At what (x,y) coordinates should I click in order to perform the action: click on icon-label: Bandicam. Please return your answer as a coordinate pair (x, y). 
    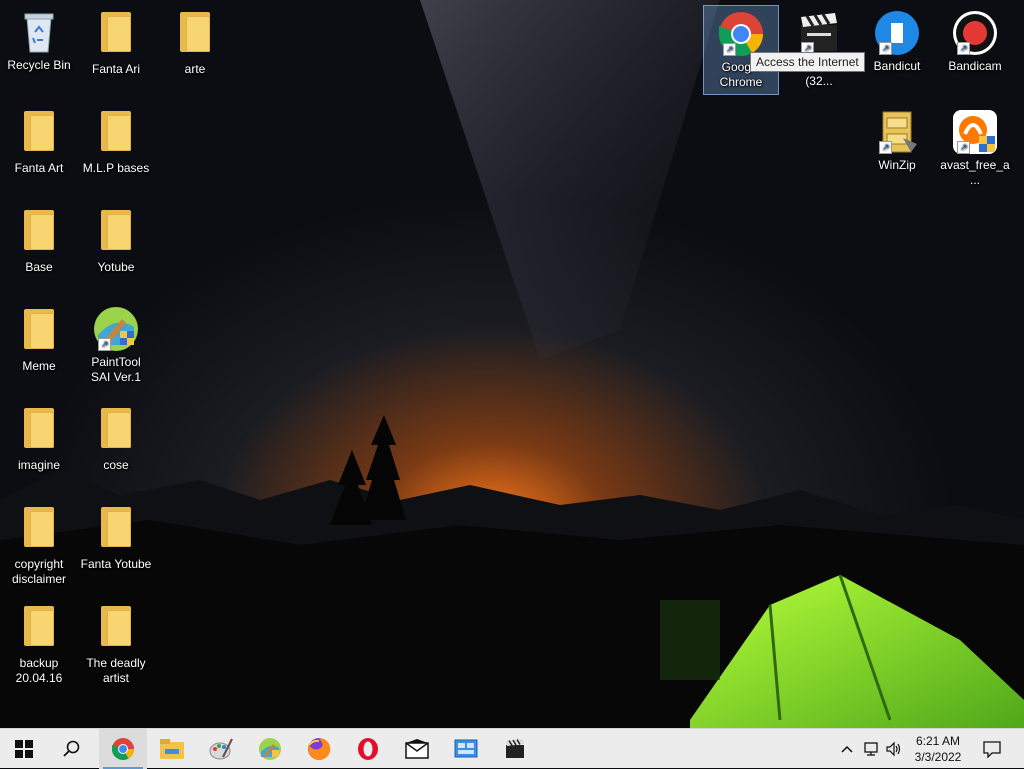
    Looking at the image, I should click on (975, 66).